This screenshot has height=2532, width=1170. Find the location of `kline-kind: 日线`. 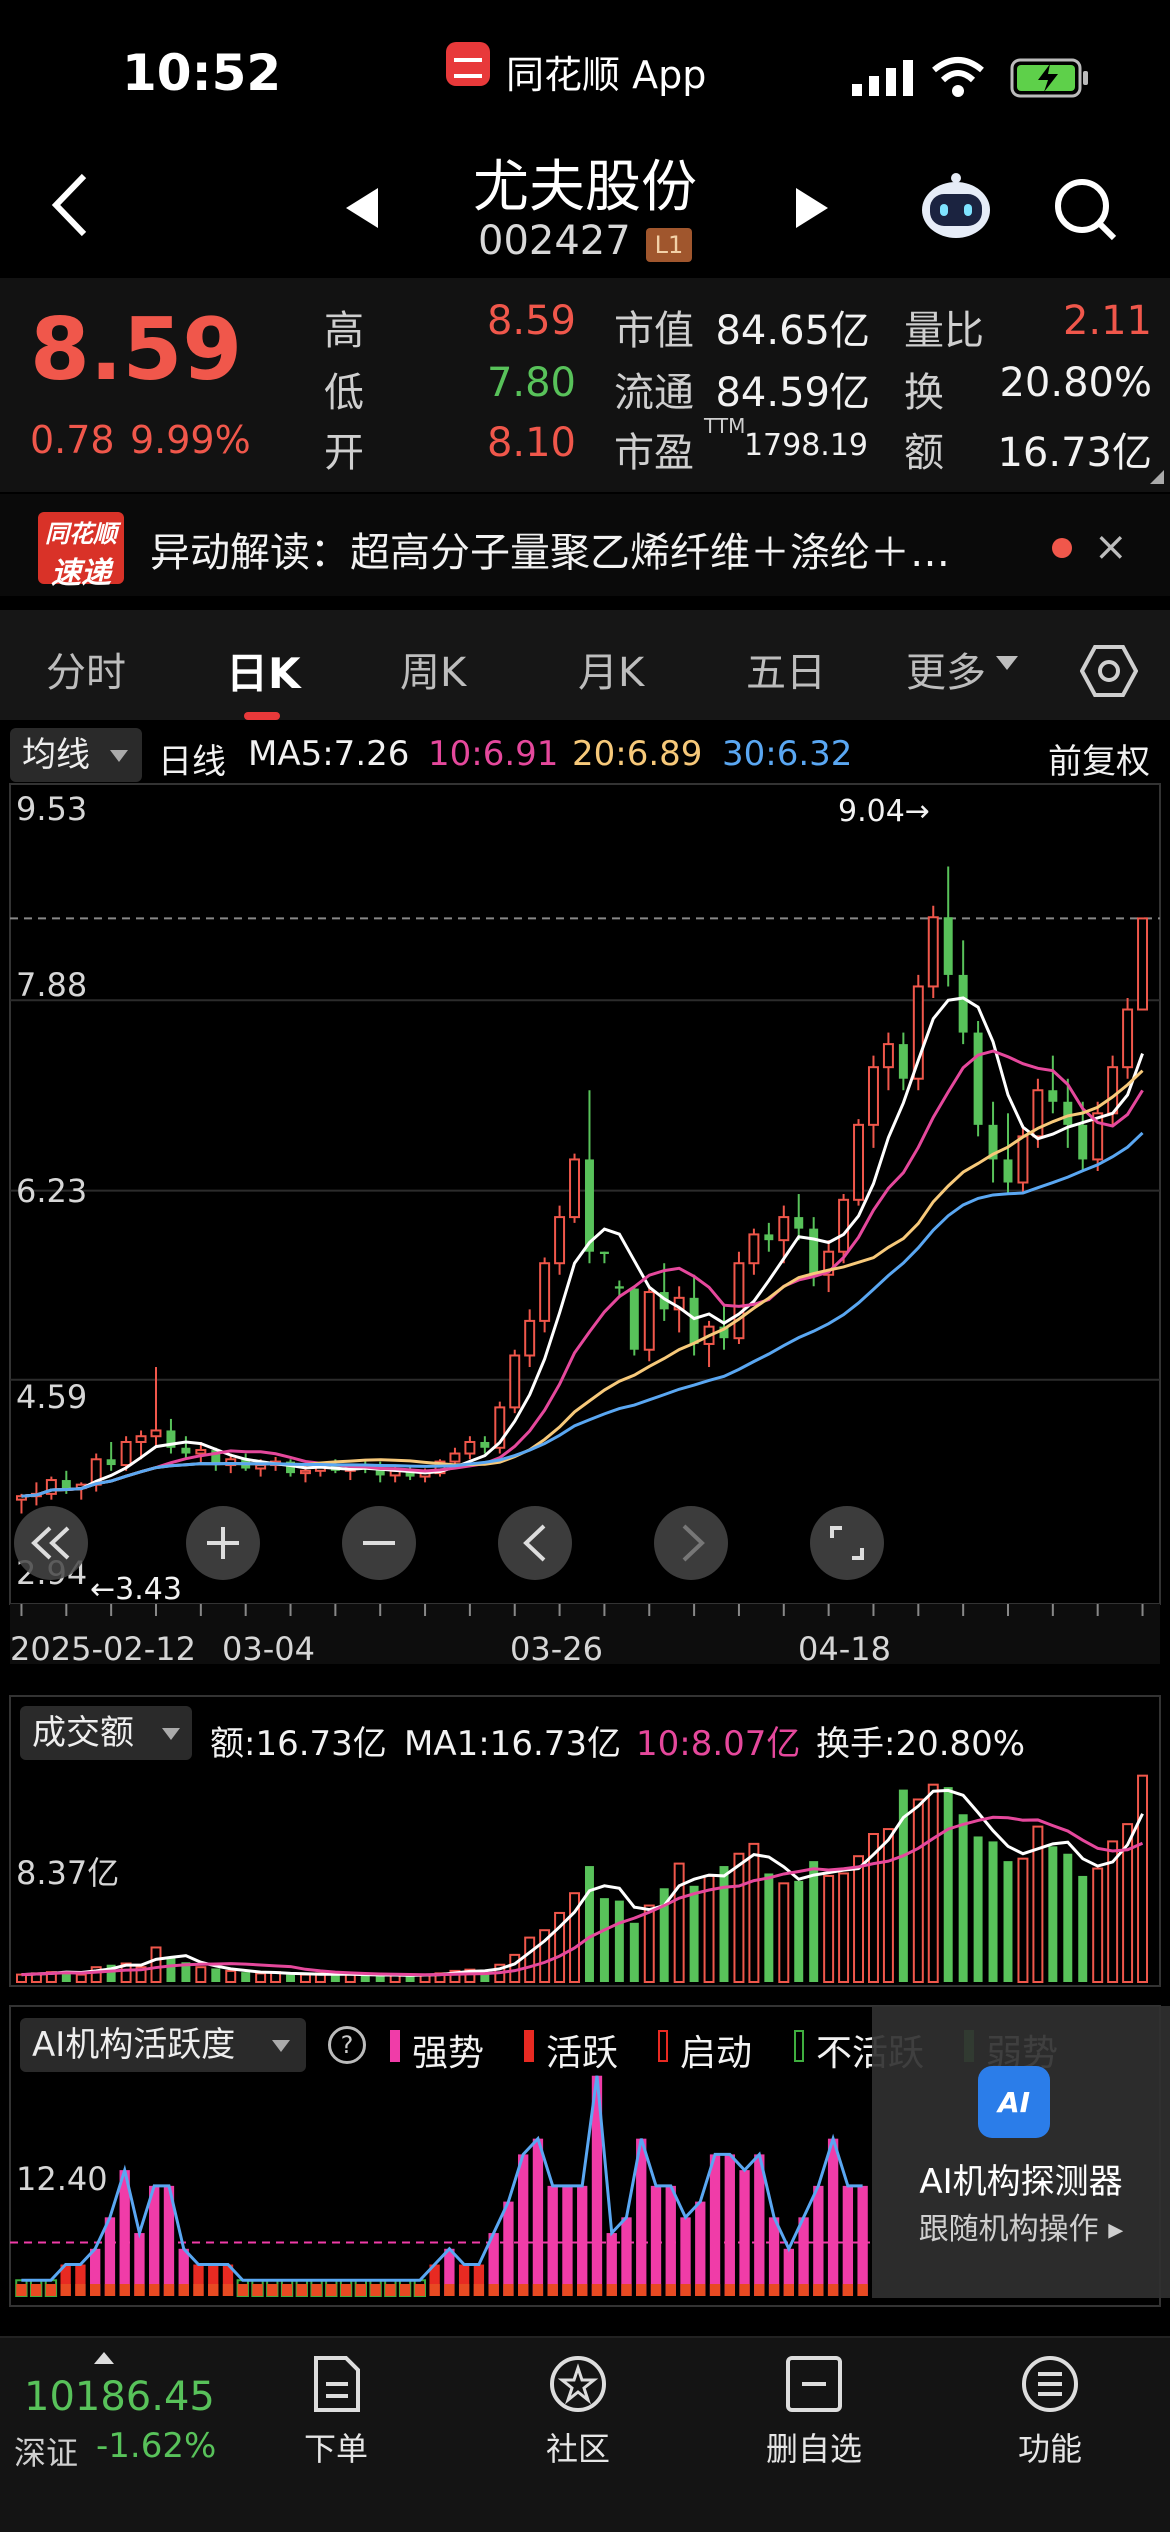

kline-kind: 日线 is located at coordinates (192, 762).